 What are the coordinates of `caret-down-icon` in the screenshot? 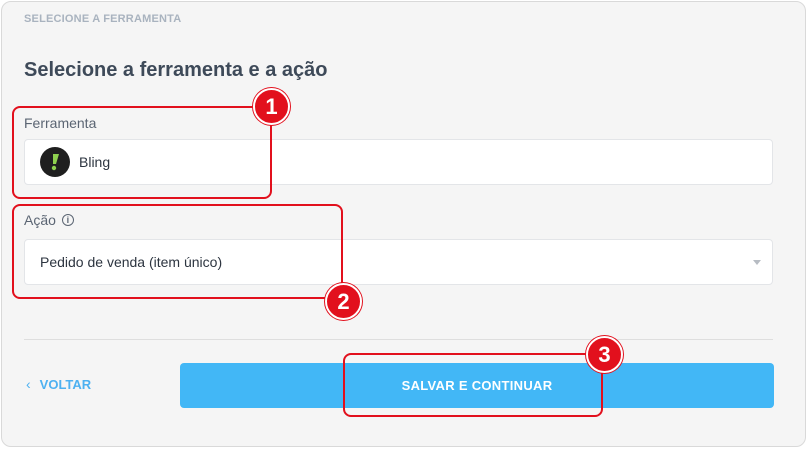 It's located at (757, 262).